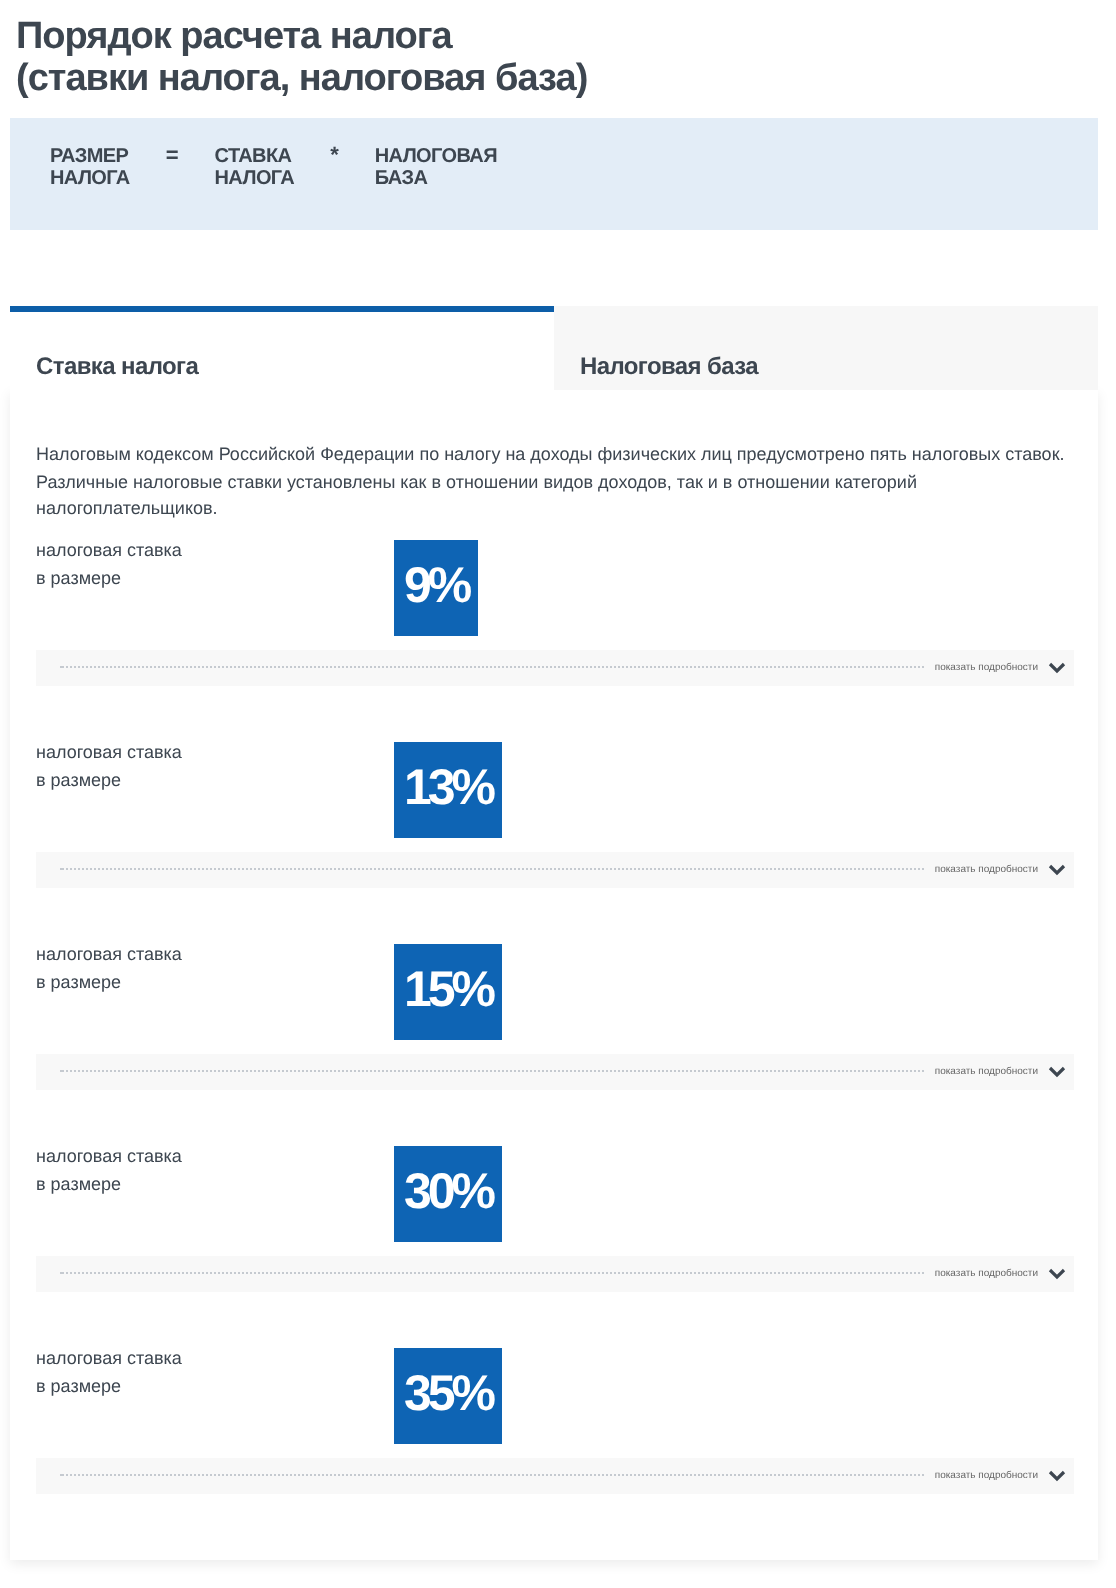 This screenshot has height=1588, width=1116. Describe the element at coordinates (448, 1193) in the screenshot. I see `rate-value: 30%` at that location.